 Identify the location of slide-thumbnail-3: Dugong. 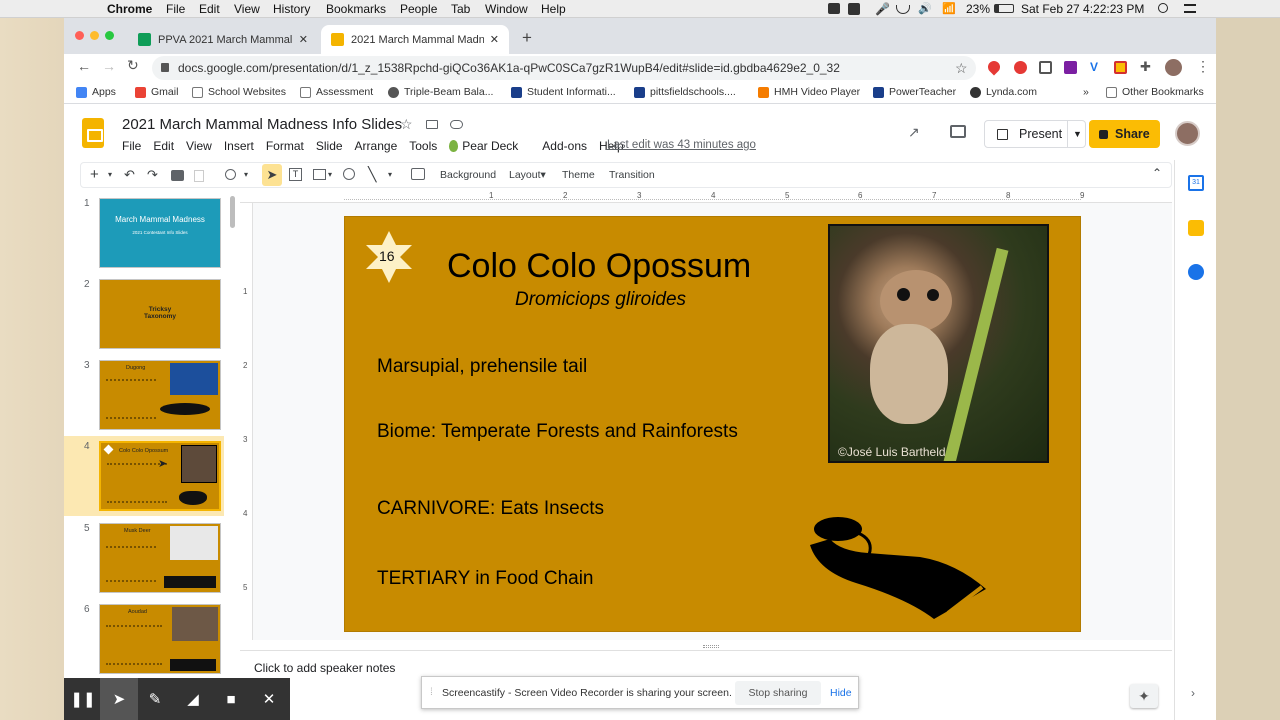
(160, 395).